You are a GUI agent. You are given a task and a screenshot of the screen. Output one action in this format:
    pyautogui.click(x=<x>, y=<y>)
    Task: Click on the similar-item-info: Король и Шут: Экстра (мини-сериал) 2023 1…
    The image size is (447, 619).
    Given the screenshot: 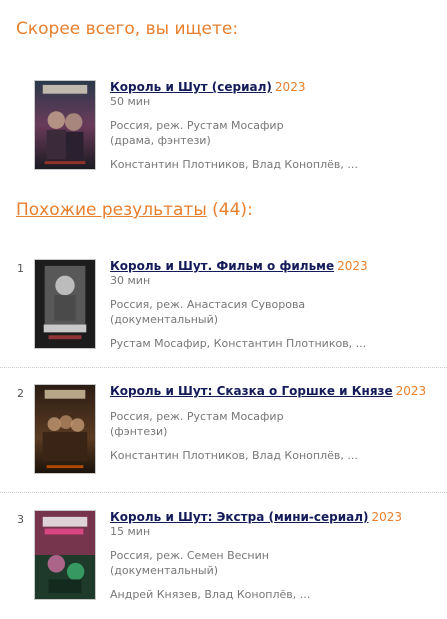 What is the action you would take?
    pyautogui.click(x=275, y=555)
    